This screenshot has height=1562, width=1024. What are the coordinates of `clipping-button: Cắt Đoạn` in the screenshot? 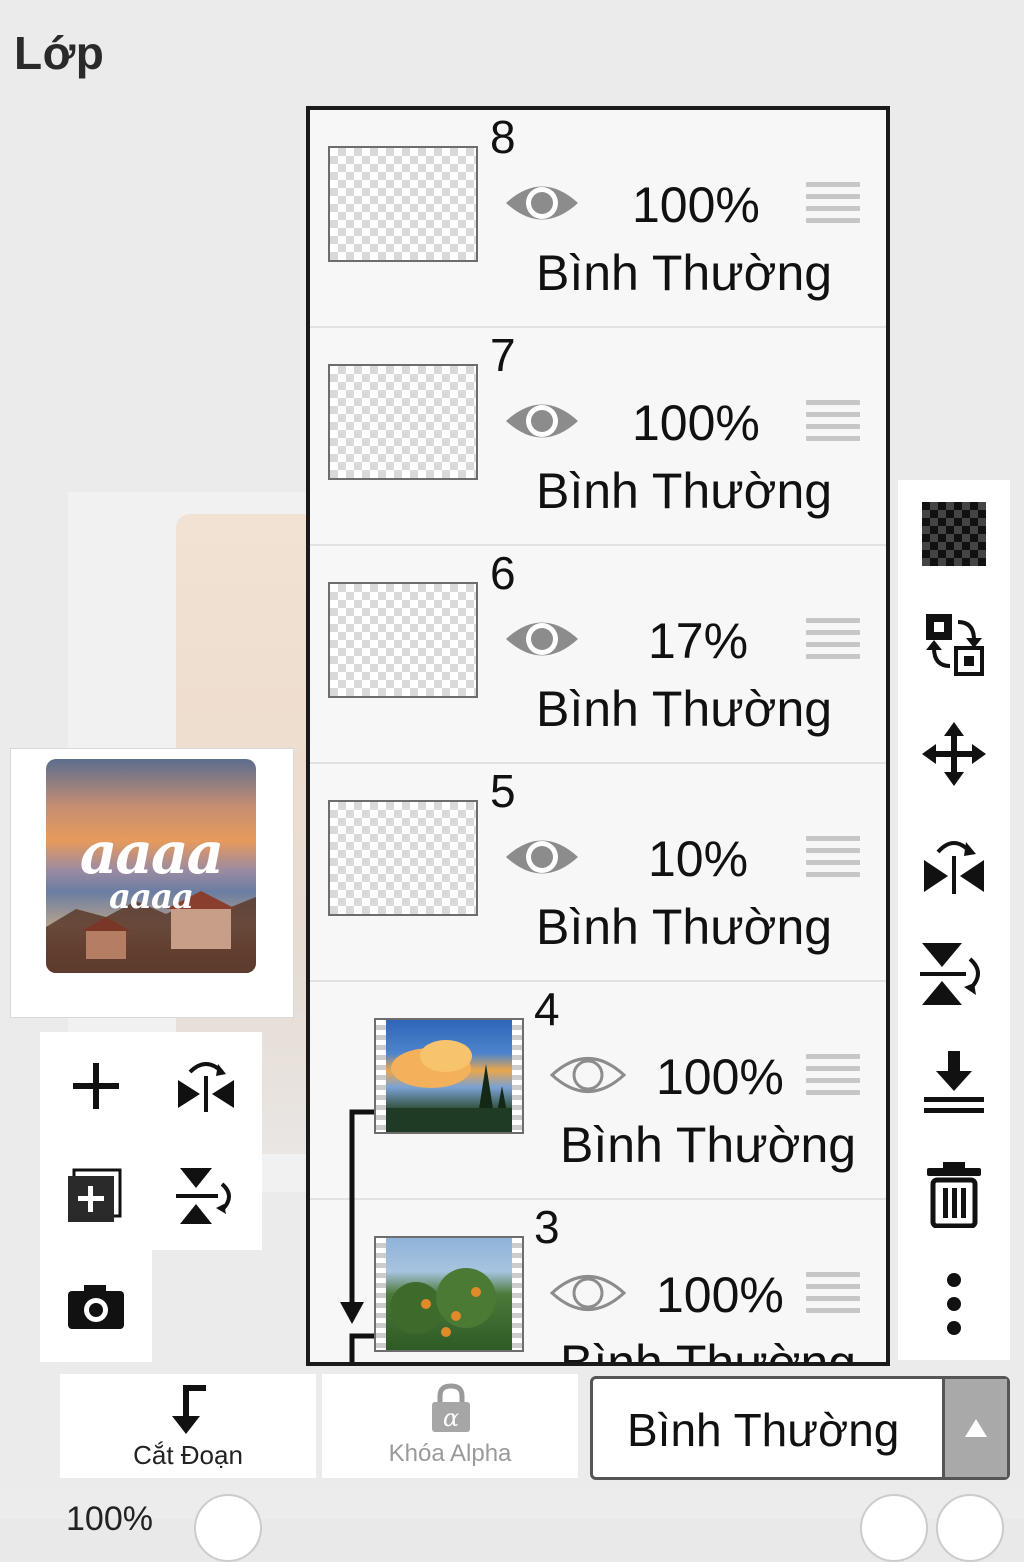 It's located at (188, 1426).